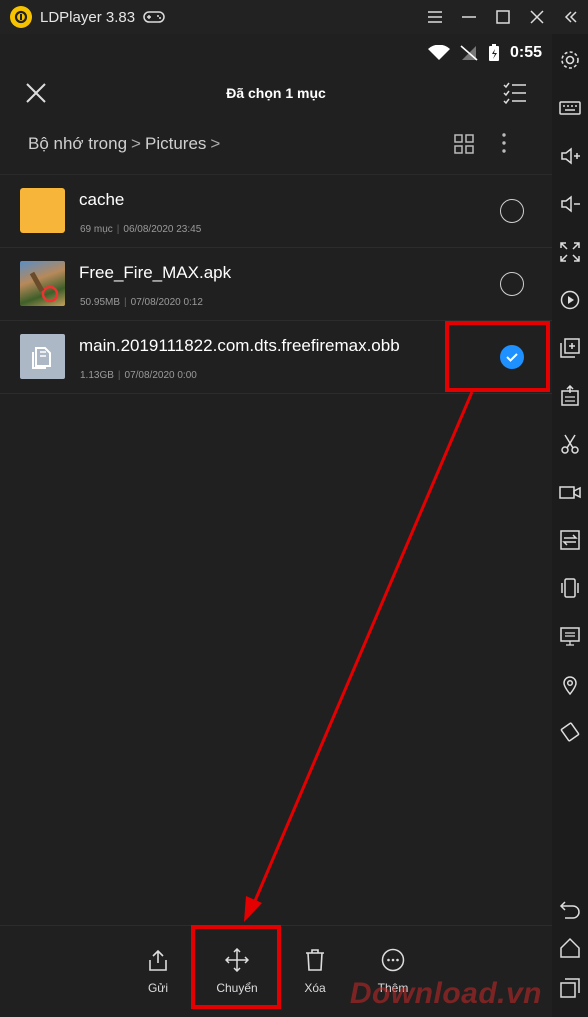 The width and height of the screenshot is (588, 1017). What do you see at coordinates (571, 17) in the screenshot?
I see `collapse-sidebar-icon` at bounding box center [571, 17].